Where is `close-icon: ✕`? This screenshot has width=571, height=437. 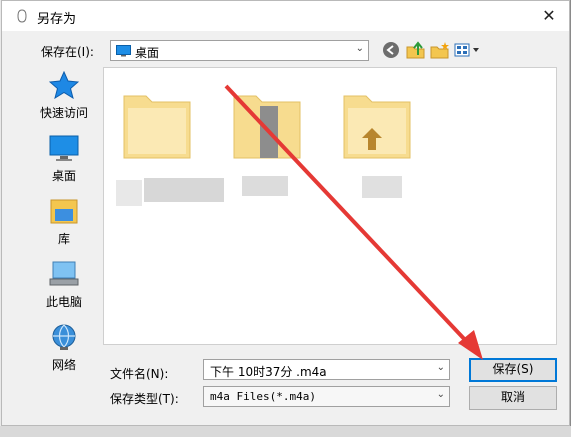
close-icon: ✕ is located at coordinates (549, 15).